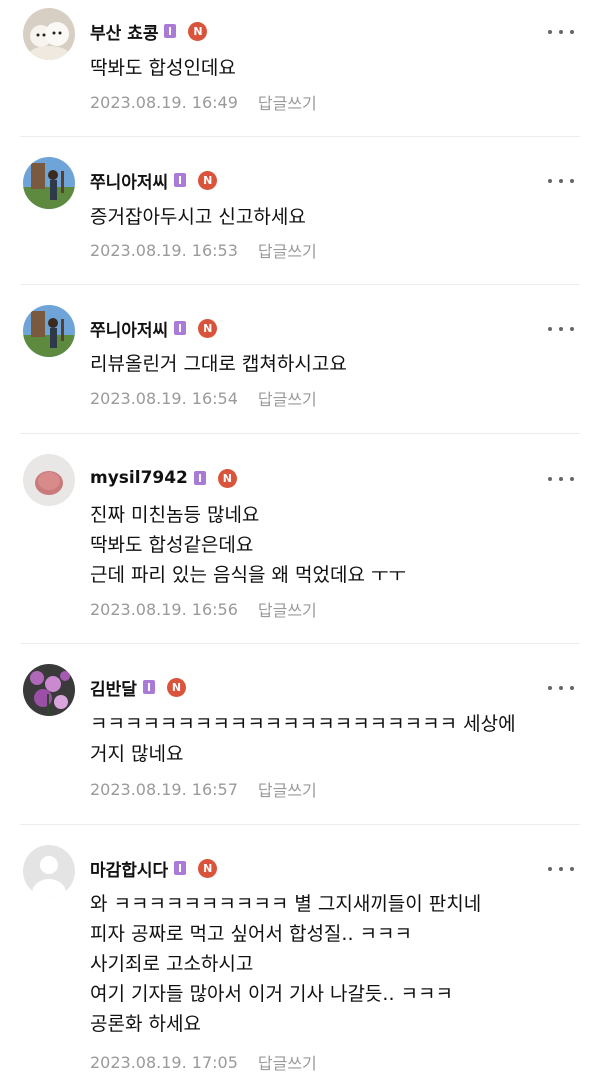 The width and height of the screenshot is (600, 1085). I want to click on comment-meta: 2023.08.19. 16:57 답글쓰기, so click(203, 789).